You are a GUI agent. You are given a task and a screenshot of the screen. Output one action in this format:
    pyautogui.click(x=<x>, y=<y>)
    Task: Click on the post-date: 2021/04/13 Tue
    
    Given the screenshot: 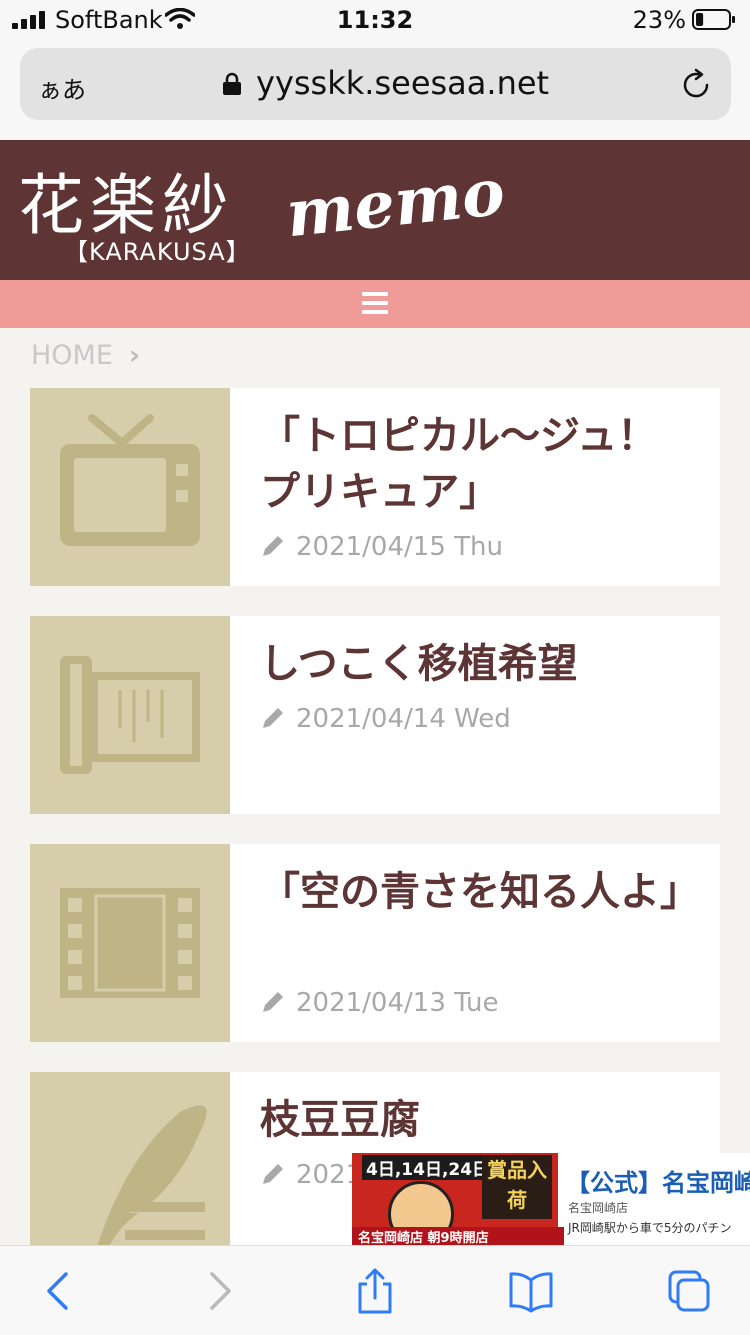 What is the action you would take?
    pyautogui.click(x=379, y=1003)
    